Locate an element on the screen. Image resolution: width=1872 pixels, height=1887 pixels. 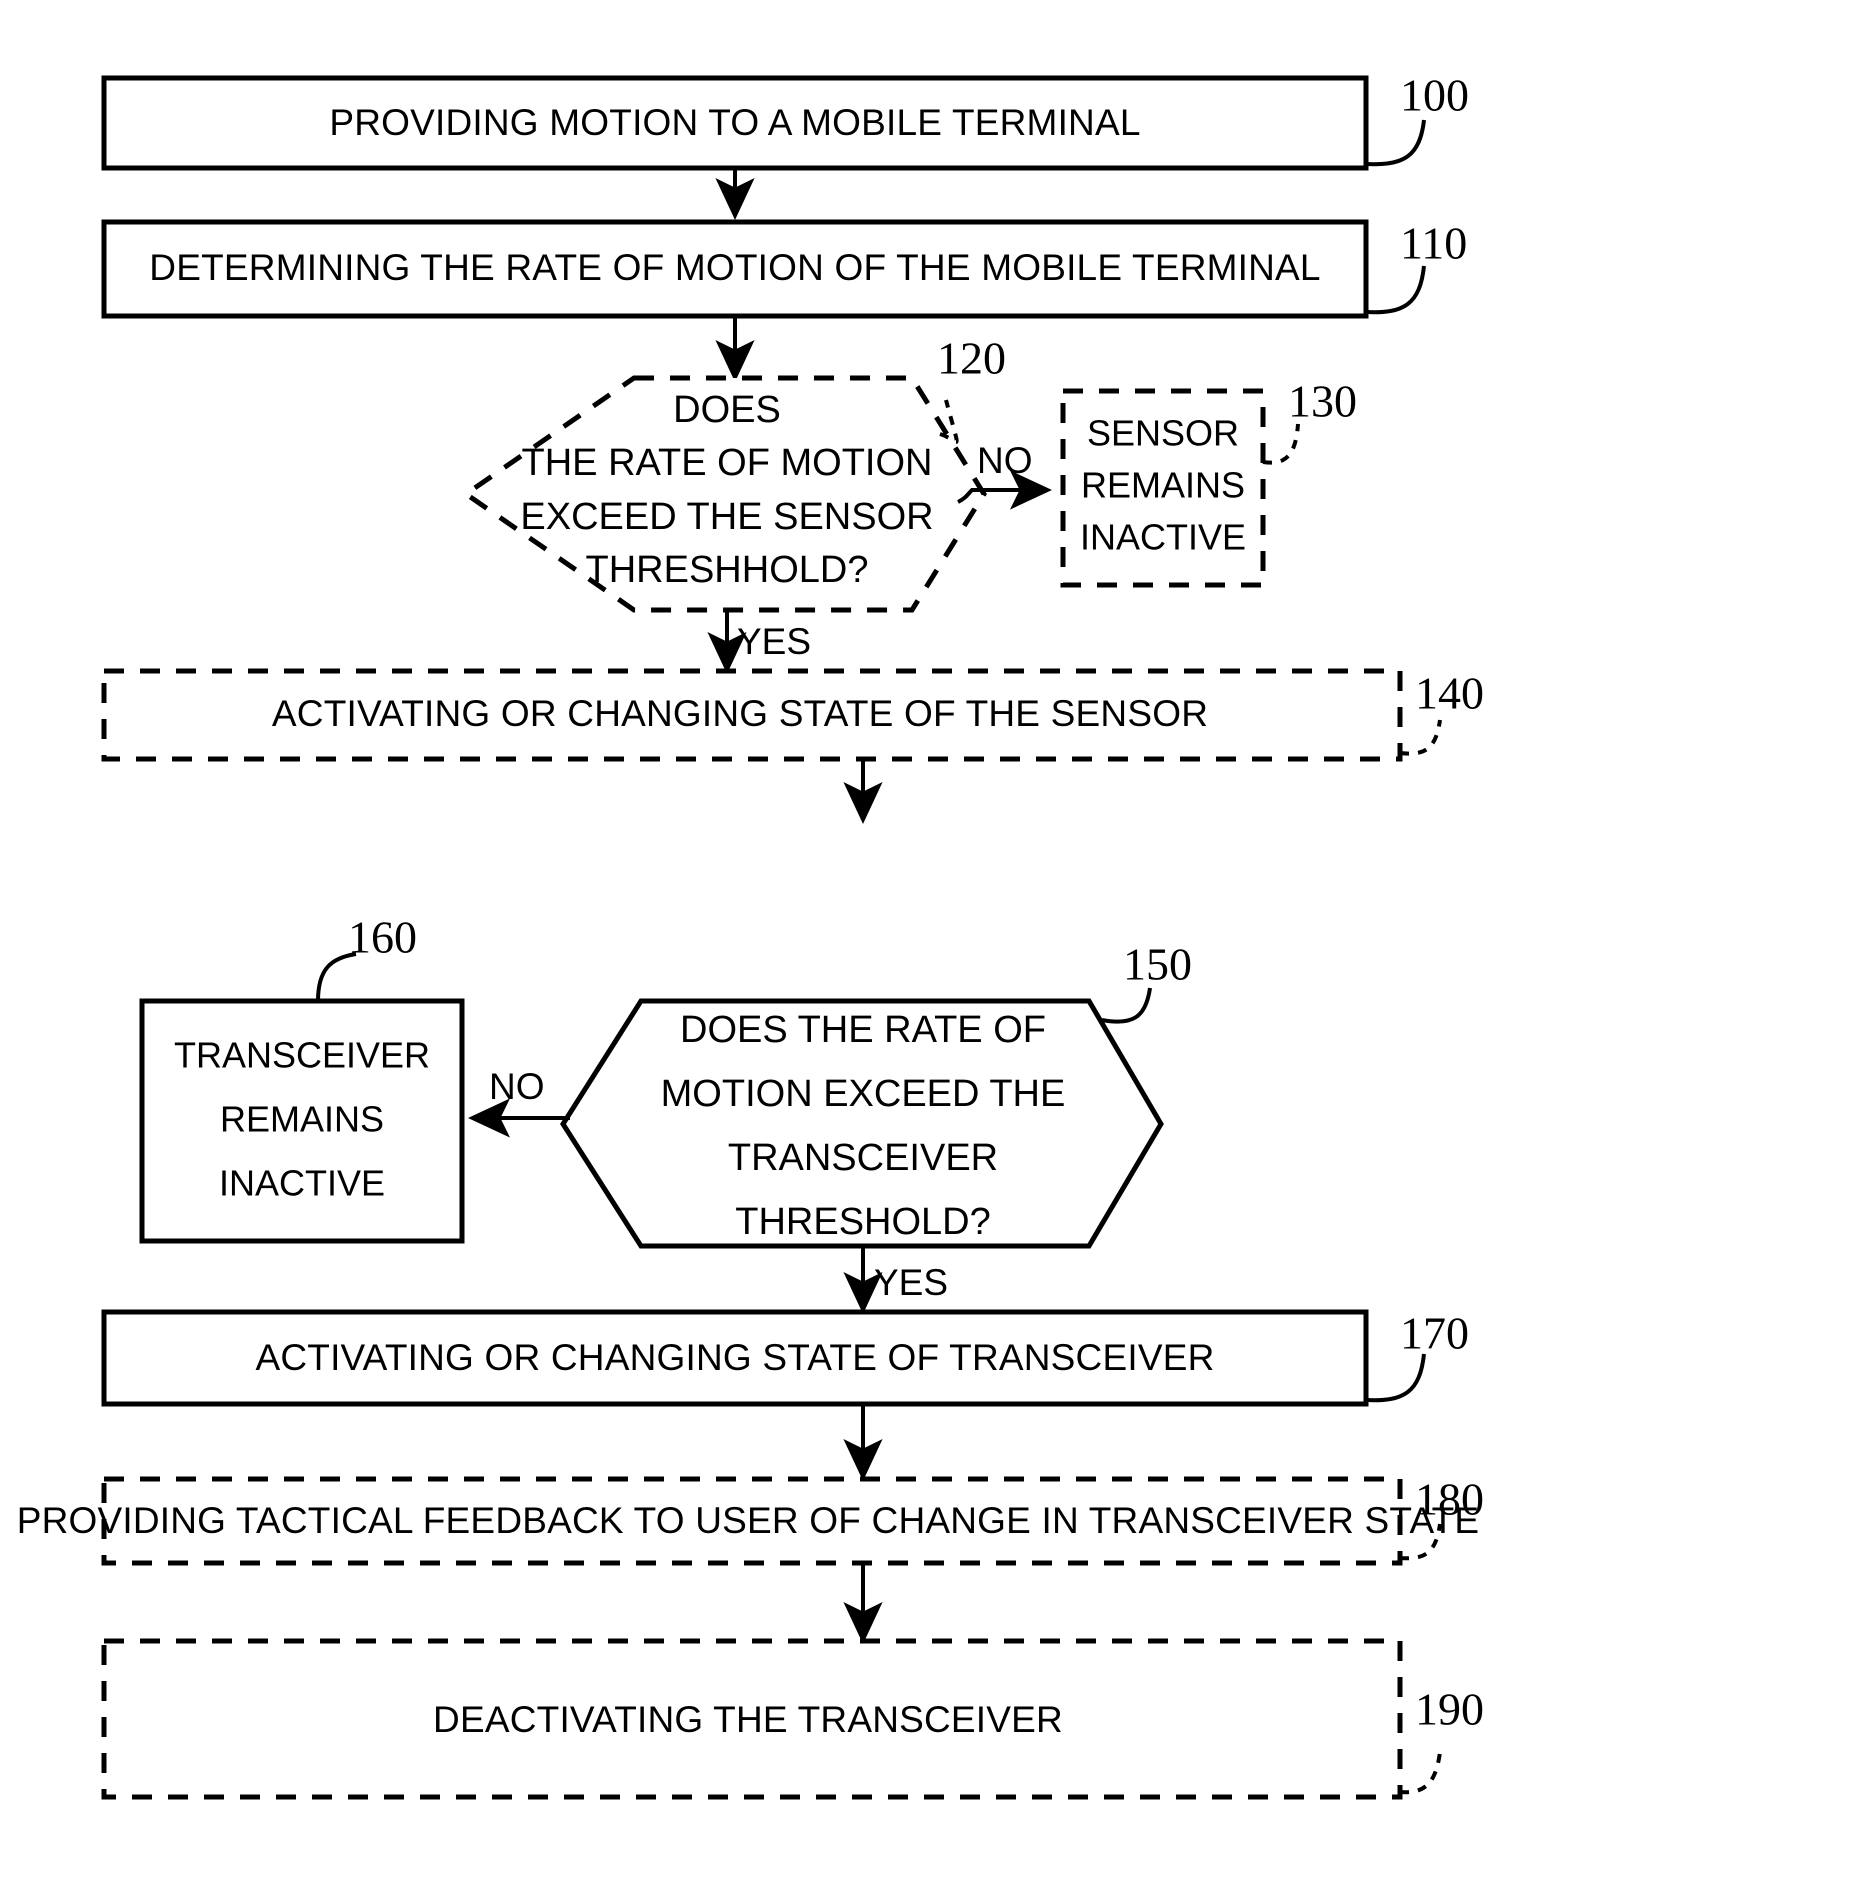
ref-100-leader-group: 100 is located at coordinates (1417, 118).